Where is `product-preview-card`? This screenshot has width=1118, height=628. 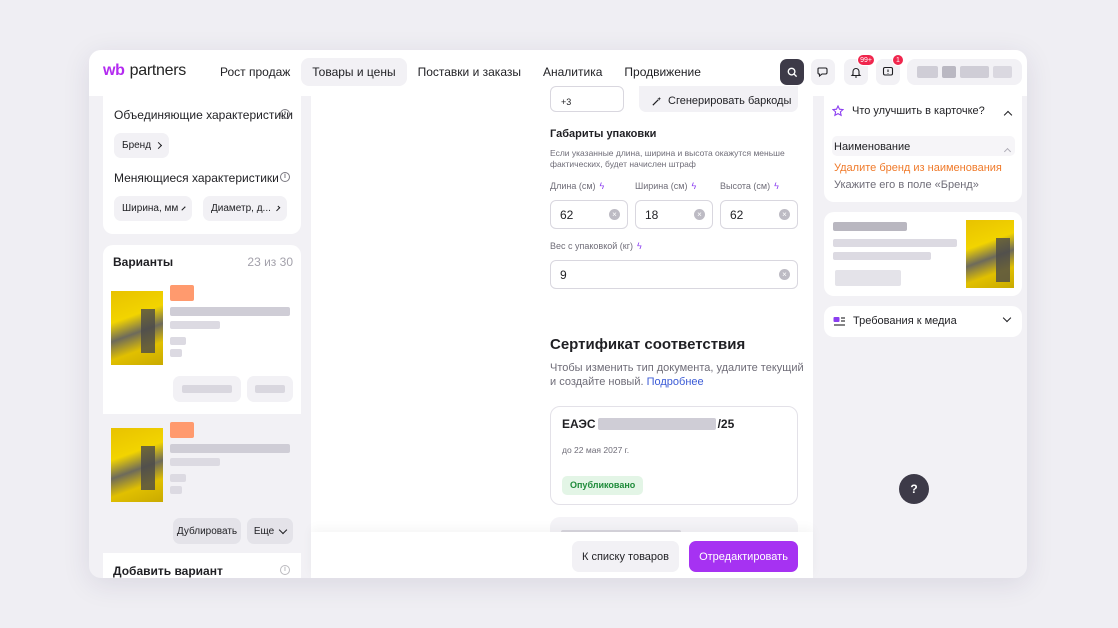 product-preview-card is located at coordinates (923, 254).